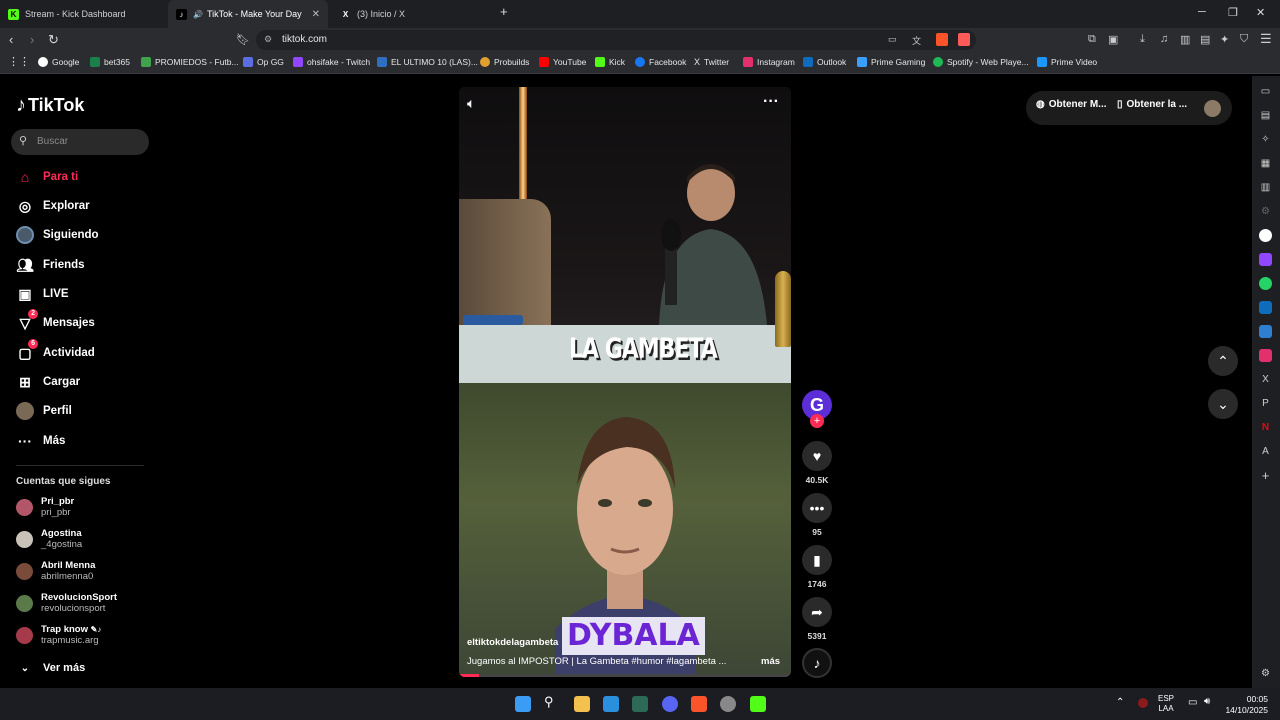 The height and width of the screenshot is (720, 1280). Describe the element at coordinates (243, 39) in the screenshot. I see `bookmark-icon: 🔖︎` at that location.